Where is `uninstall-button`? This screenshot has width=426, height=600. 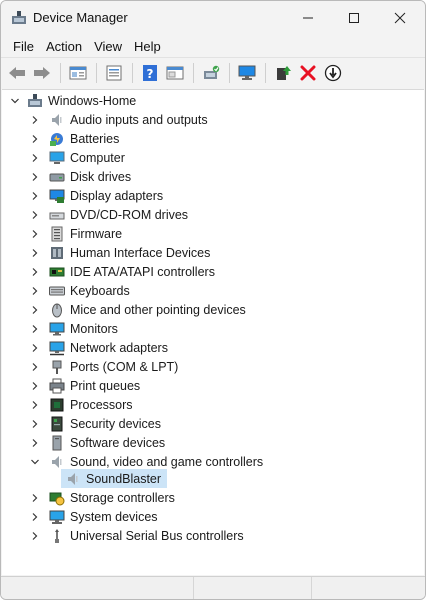 uninstall-button is located at coordinates (307, 72).